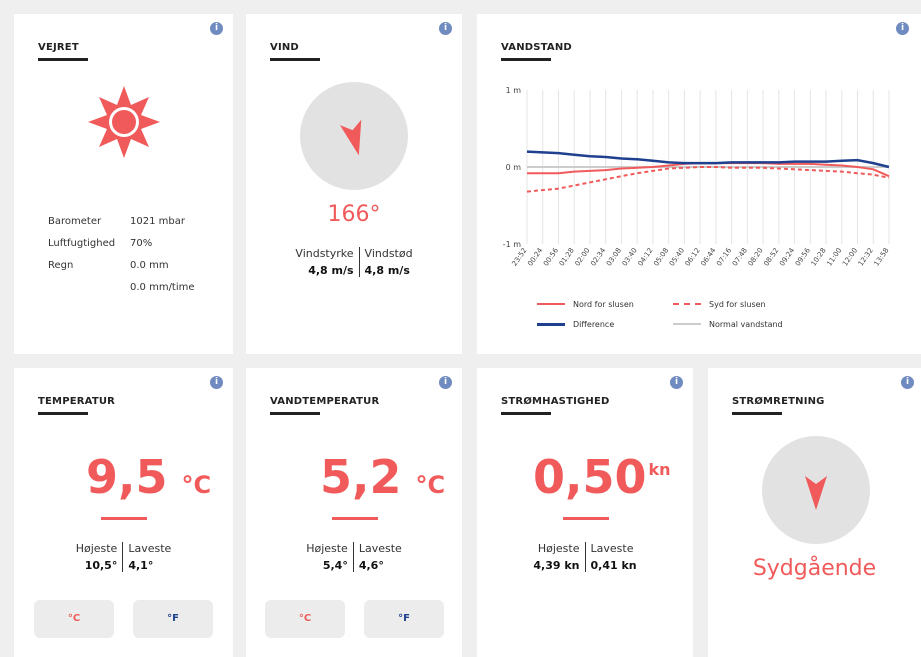  I want to click on watertemp-unit: °C, so click(430, 485).